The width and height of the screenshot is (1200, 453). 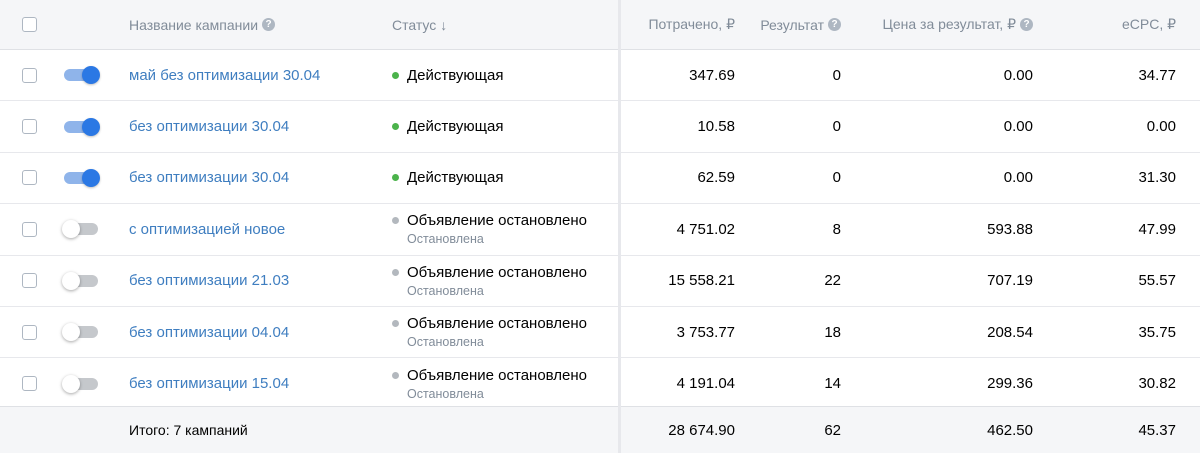 What do you see at coordinates (29, 24) in the screenshot?
I see `select-all-checkbox` at bounding box center [29, 24].